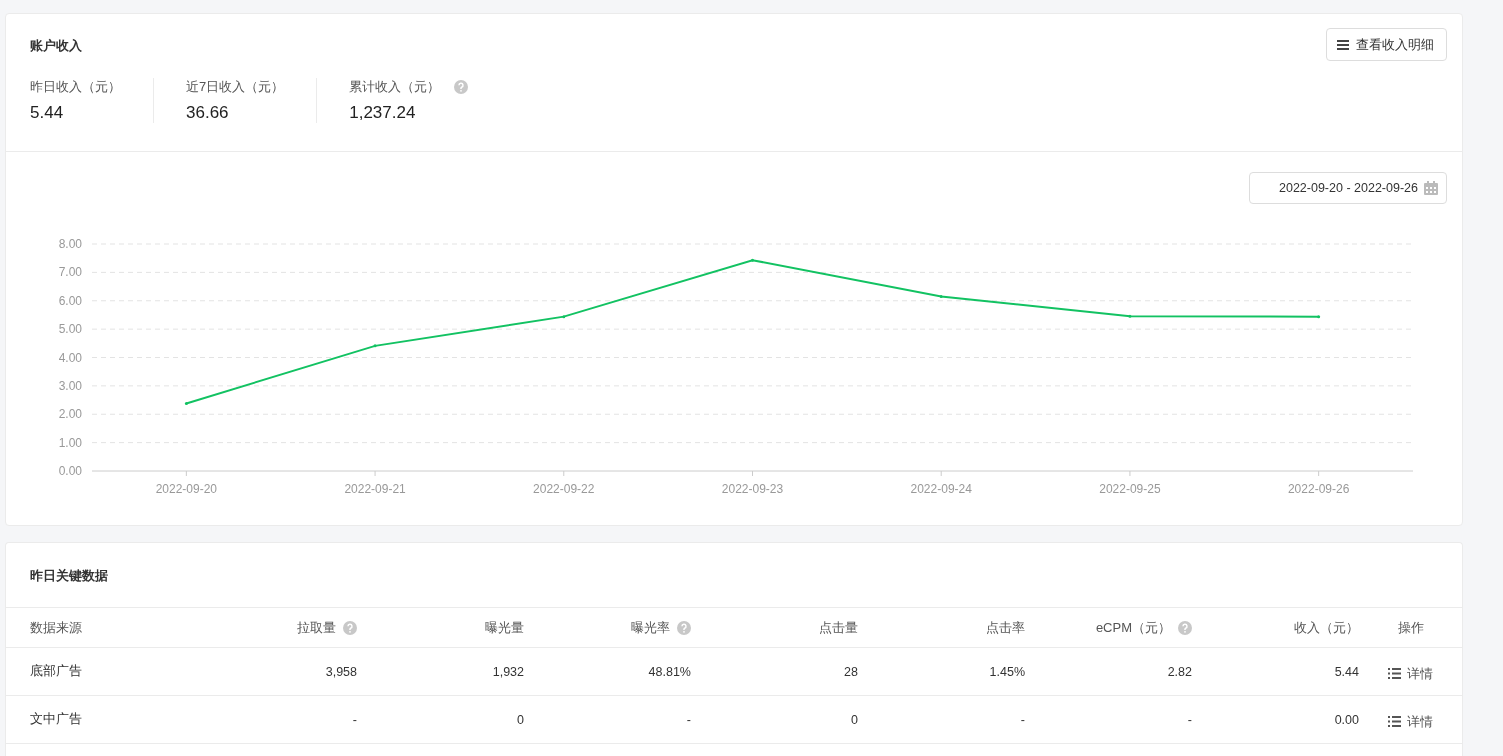  What do you see at coordinates (395, 87) in the screenshot?
I see `stat-label: 累计收入（元）` at bounding box center [395, 87].